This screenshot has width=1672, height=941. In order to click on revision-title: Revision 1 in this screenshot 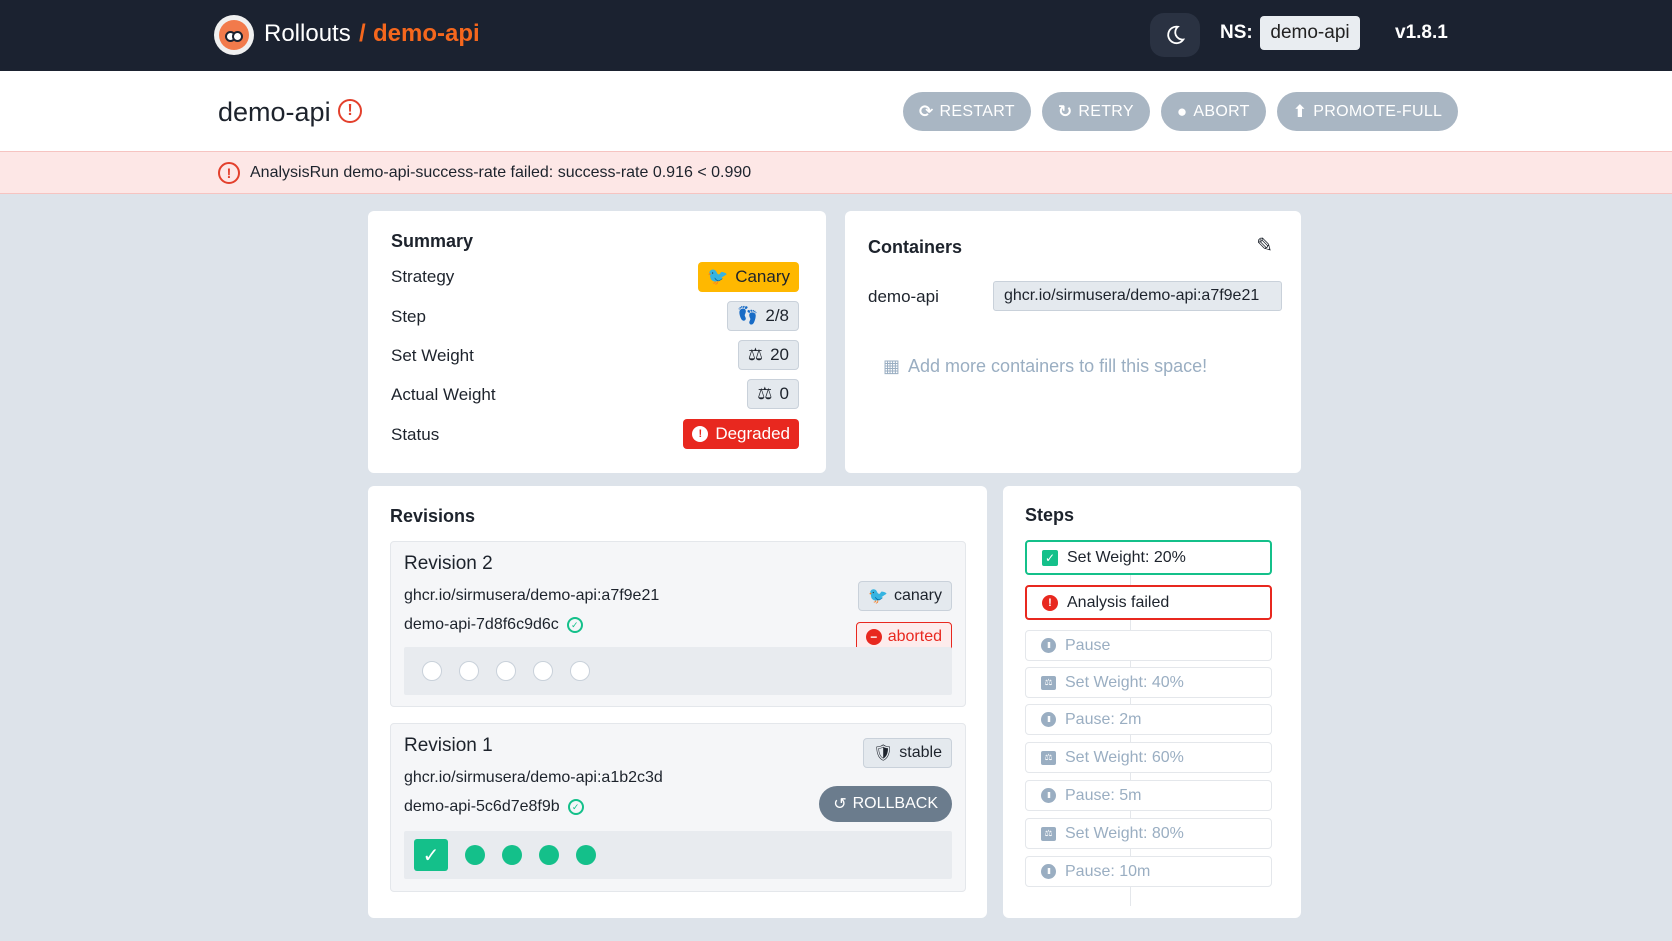, I will do `click(448, 745)`.